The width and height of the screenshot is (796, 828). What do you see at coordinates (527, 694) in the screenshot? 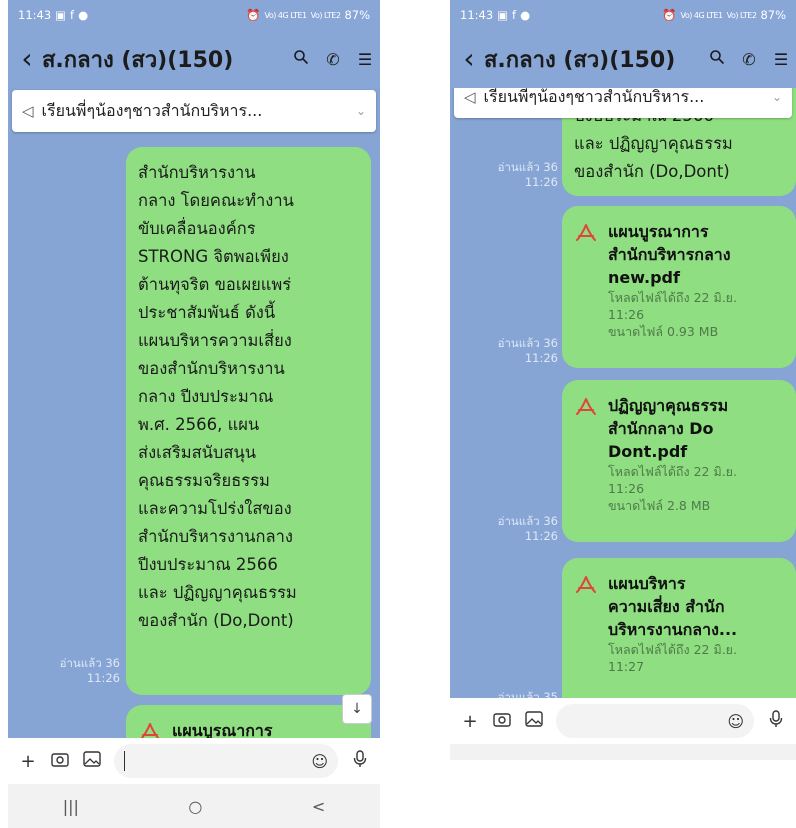
I see `read-receipt: อ่านแล้ว 35` at bounding box center [527, 694].